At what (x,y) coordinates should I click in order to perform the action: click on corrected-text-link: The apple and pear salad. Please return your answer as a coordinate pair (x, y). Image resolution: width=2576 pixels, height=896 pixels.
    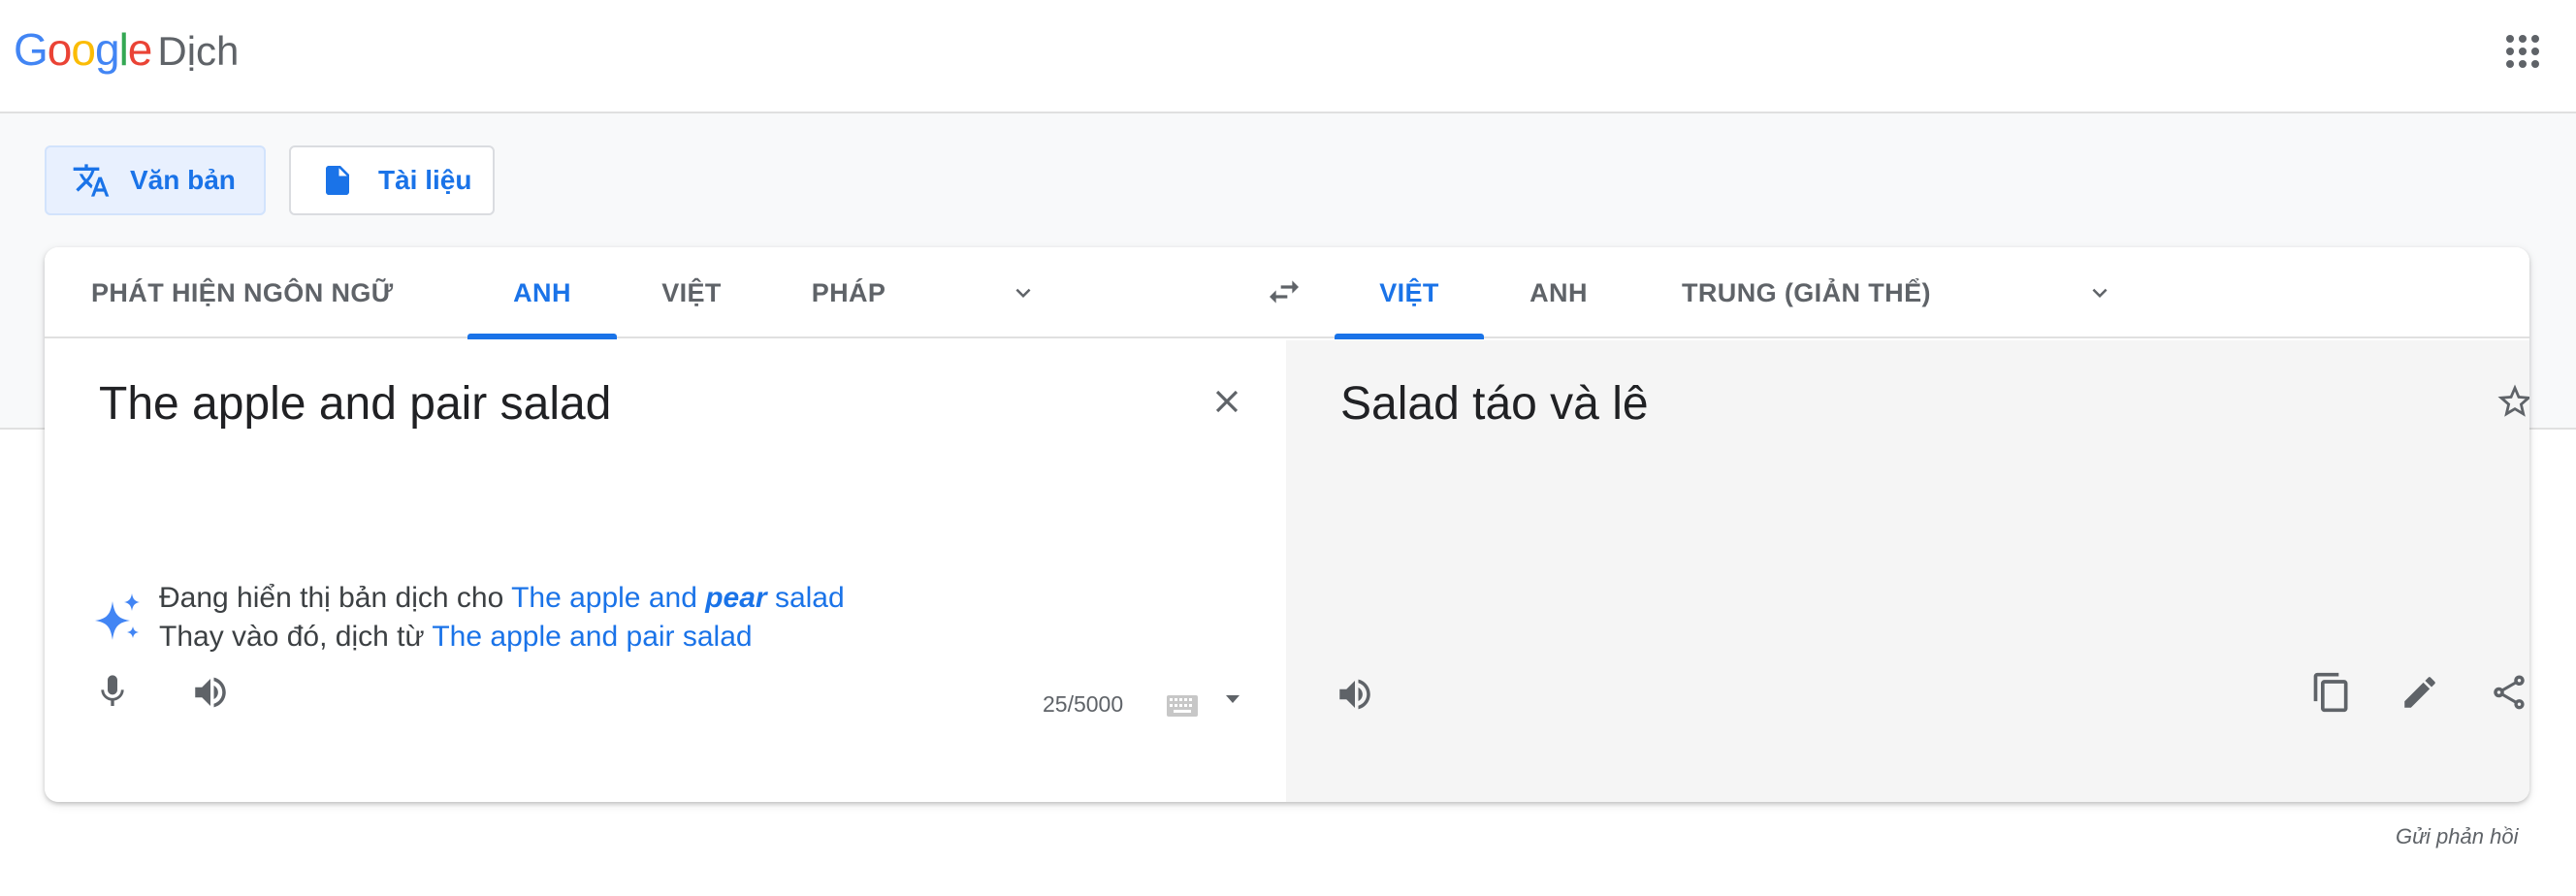
    Looking at the image, I should click on (678, 598).